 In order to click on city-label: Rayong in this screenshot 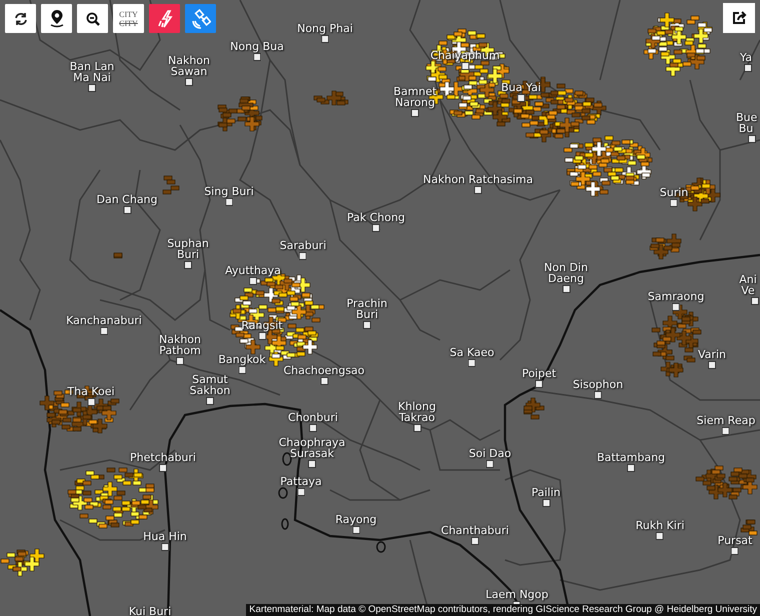, I will do `click(356, 519)`.